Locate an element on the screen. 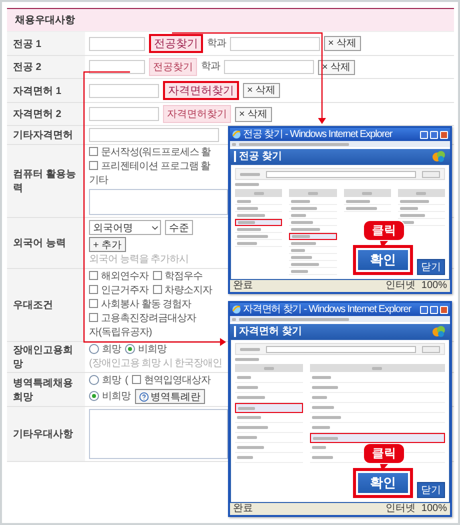  language-select: 외국어명 is located at coordinates (125, 227).